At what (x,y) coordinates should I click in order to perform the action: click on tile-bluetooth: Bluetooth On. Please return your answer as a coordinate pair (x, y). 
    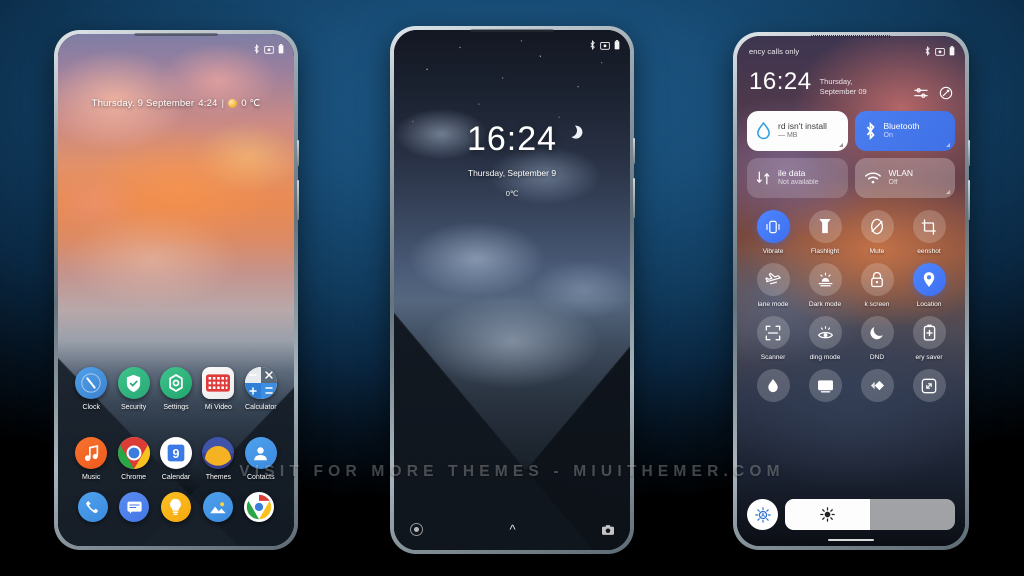
    Looking at the image, I should click on (904, 131).